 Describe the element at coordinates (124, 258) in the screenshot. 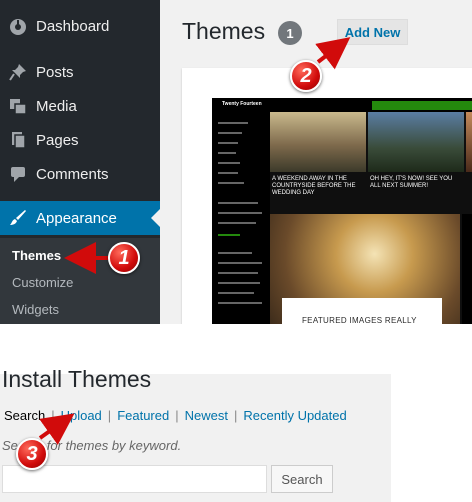

I see `callout-1: 1` at that location.